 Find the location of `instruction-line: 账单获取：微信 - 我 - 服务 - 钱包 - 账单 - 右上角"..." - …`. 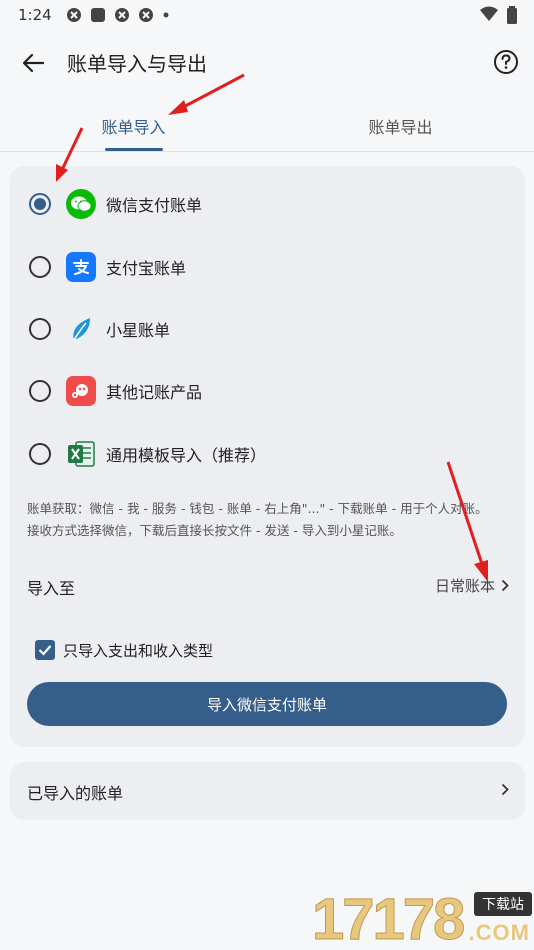

instruction-line: 账单获取：微信 - 我 - 服务 - 钱包 - 账单 - 右上角"..." - … is located at coordinates (257, 508).